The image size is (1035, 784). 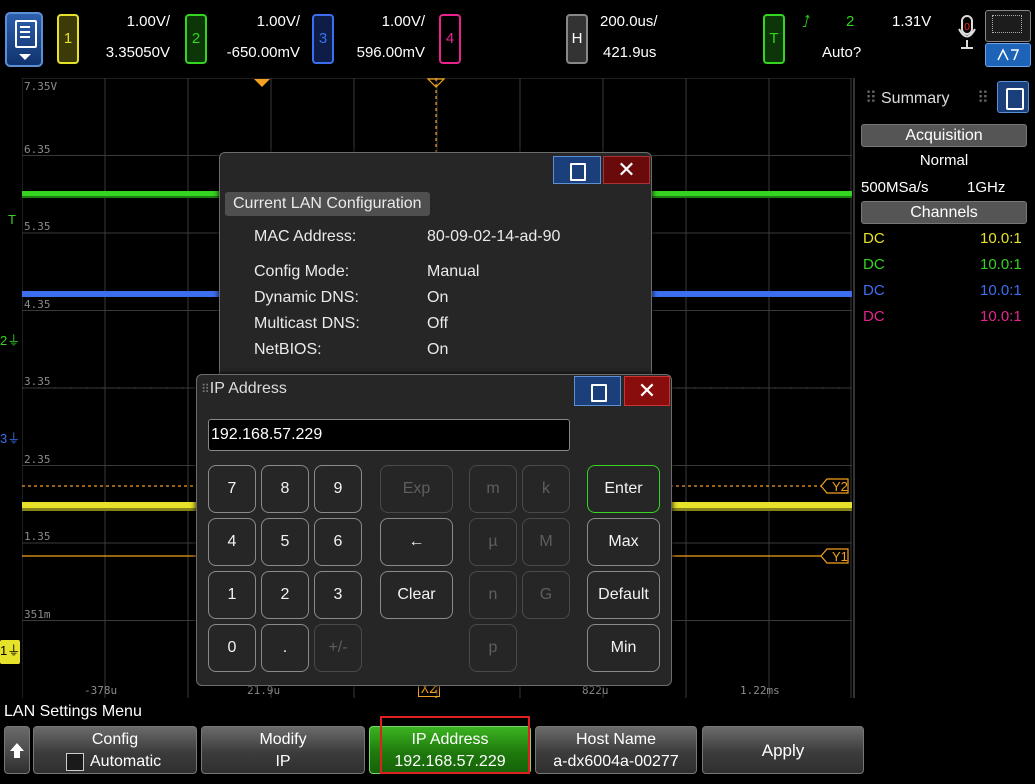 What do you see at coordinates (630, 52) in the screenshot?
I see `horizontal-delay: 421.9us` at bounding box center [630, 52].